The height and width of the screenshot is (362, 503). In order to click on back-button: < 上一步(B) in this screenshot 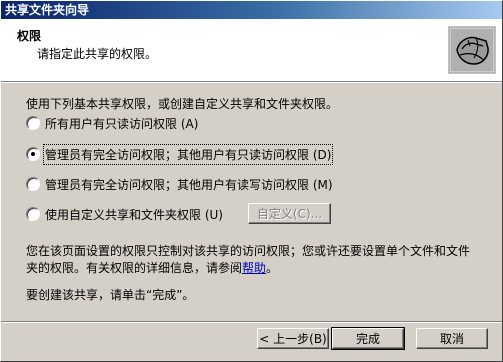, I will do `click(293, 338)`.